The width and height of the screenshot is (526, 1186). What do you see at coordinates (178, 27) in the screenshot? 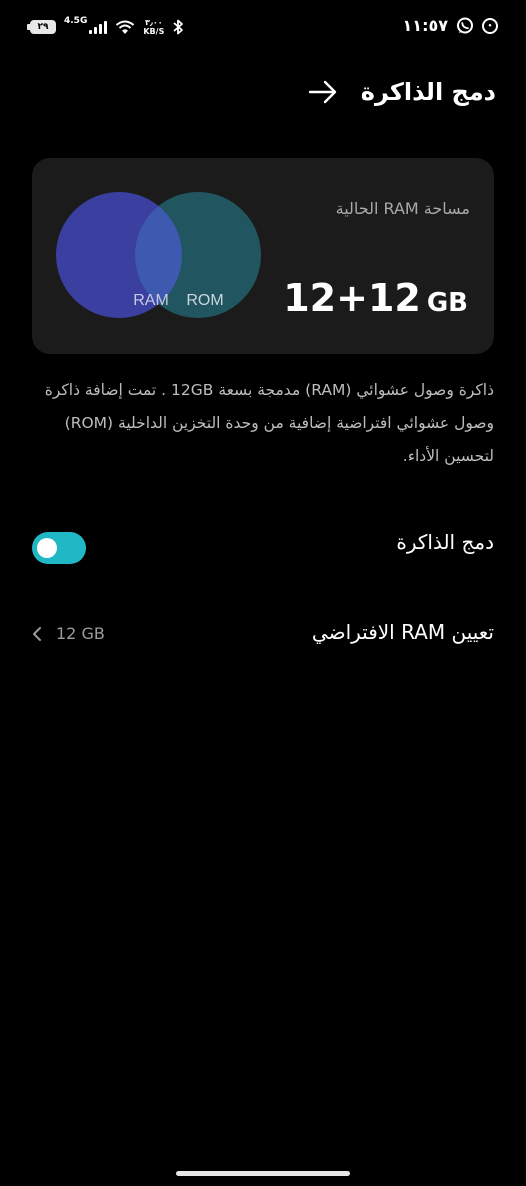
I see `bluetooth-icon` at bounding box center [178, 27].